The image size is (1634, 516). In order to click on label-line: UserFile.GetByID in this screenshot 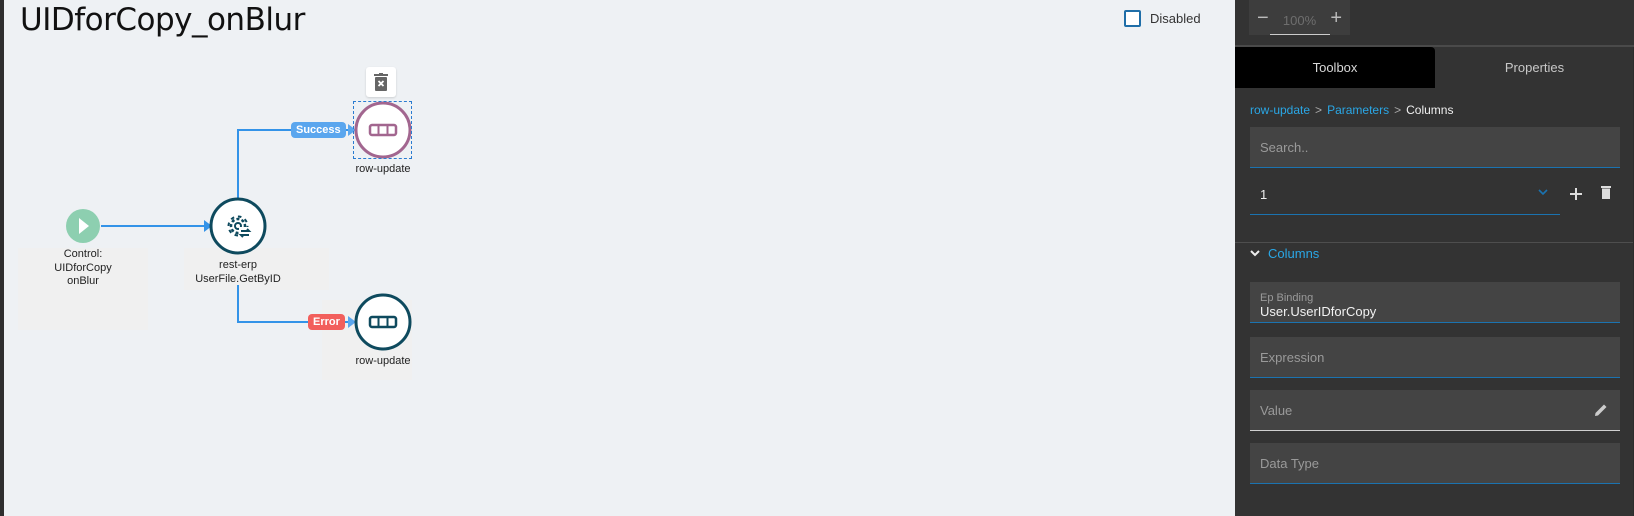, I will do `click(238, 278)`.